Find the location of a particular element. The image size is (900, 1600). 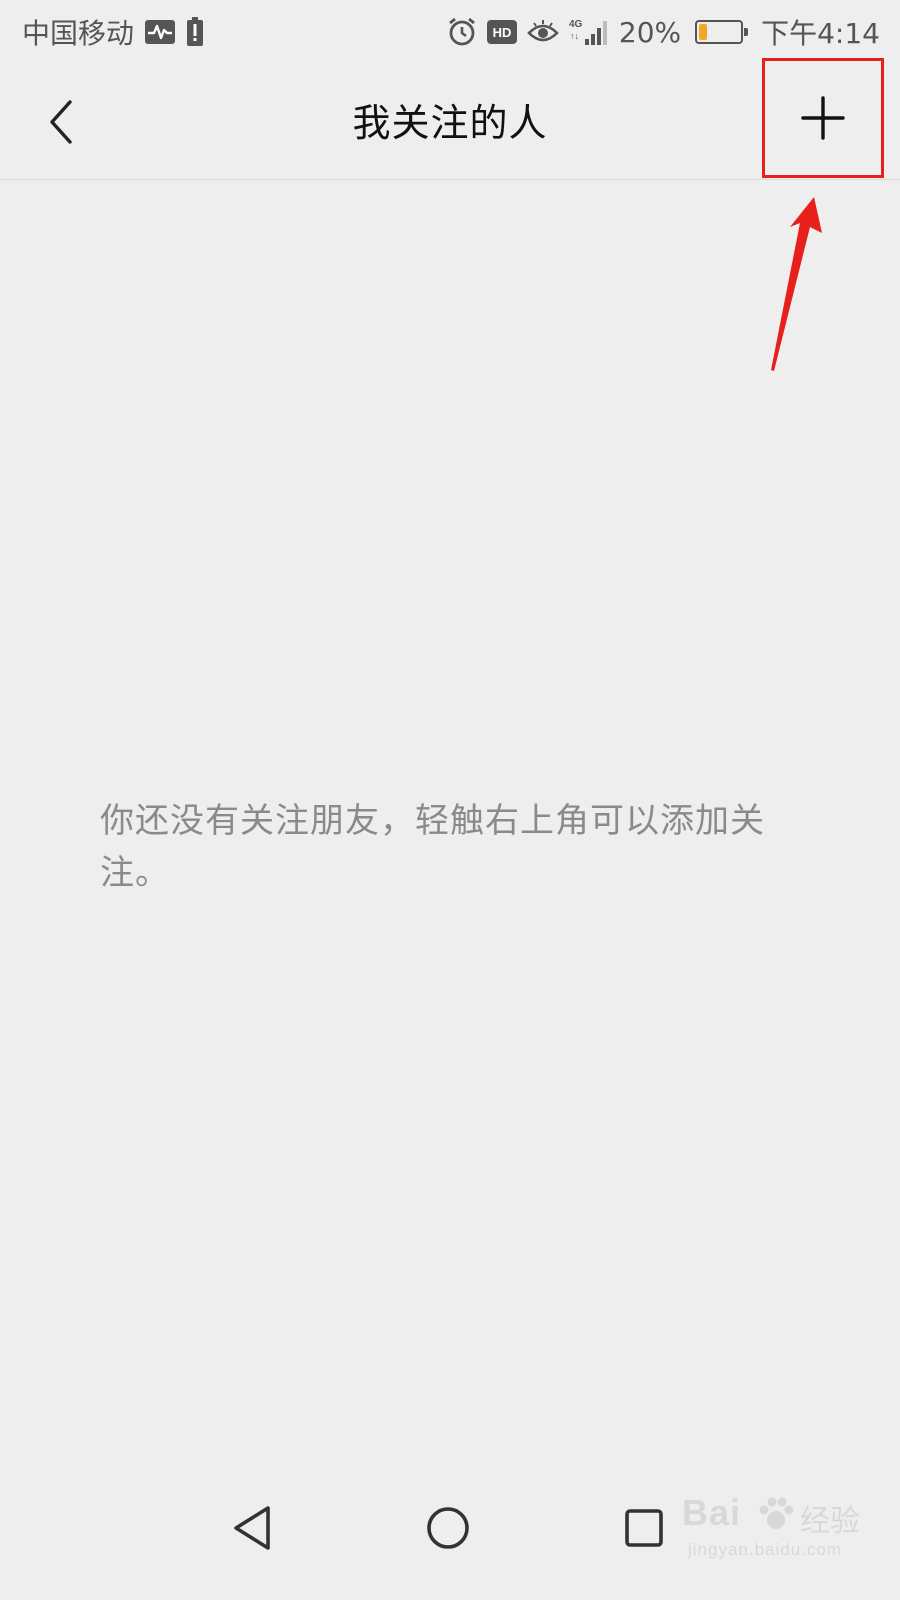

status-right: HD 4G ↑↓ 20% 下午4:14 is located at coordinates (663, 32).